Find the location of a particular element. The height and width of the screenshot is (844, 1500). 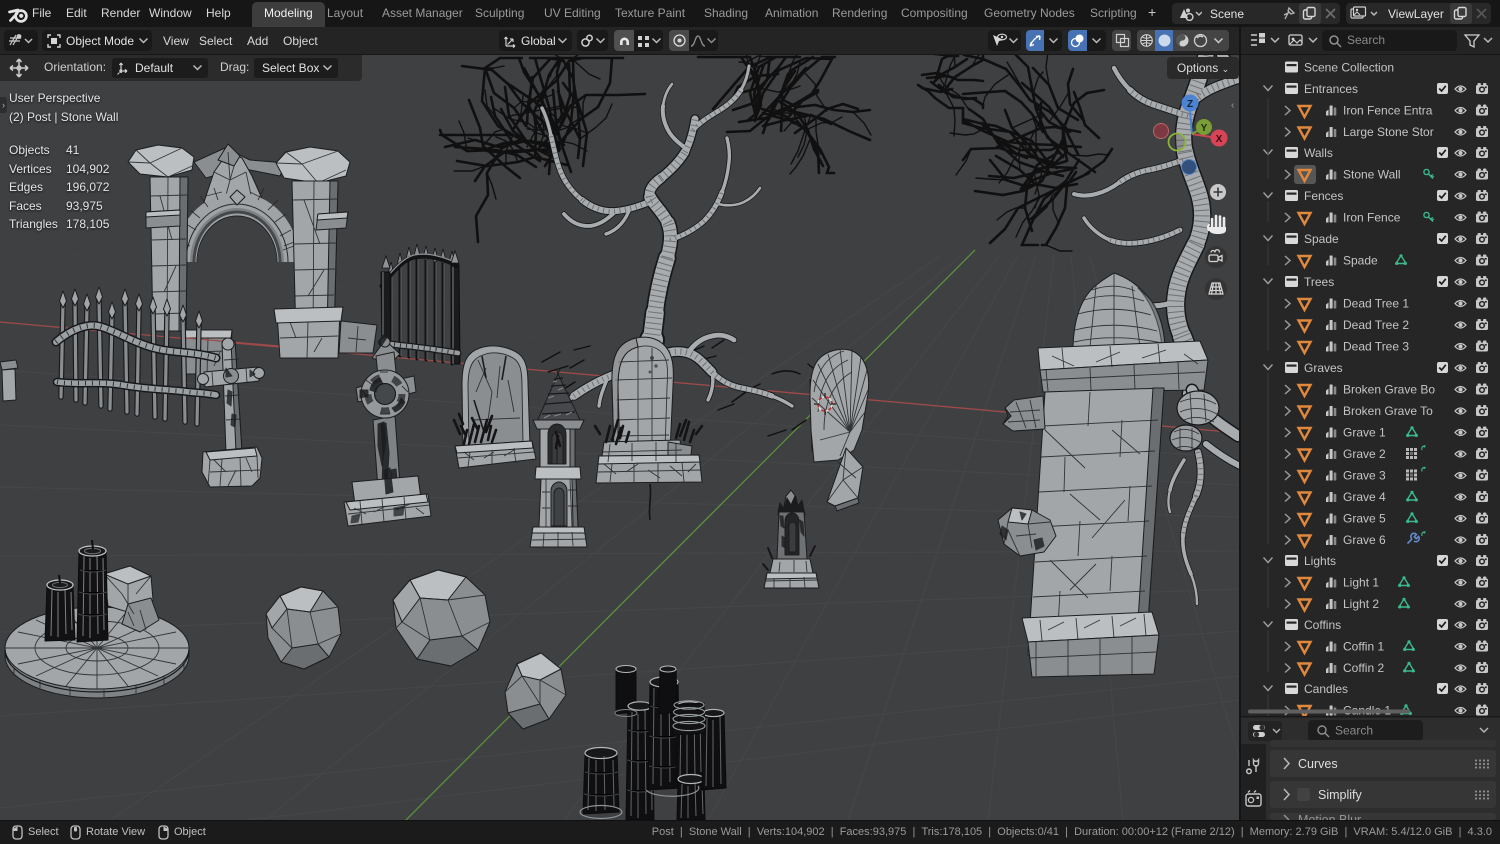

svg-text: Search is located at coordinates (1354, 731).